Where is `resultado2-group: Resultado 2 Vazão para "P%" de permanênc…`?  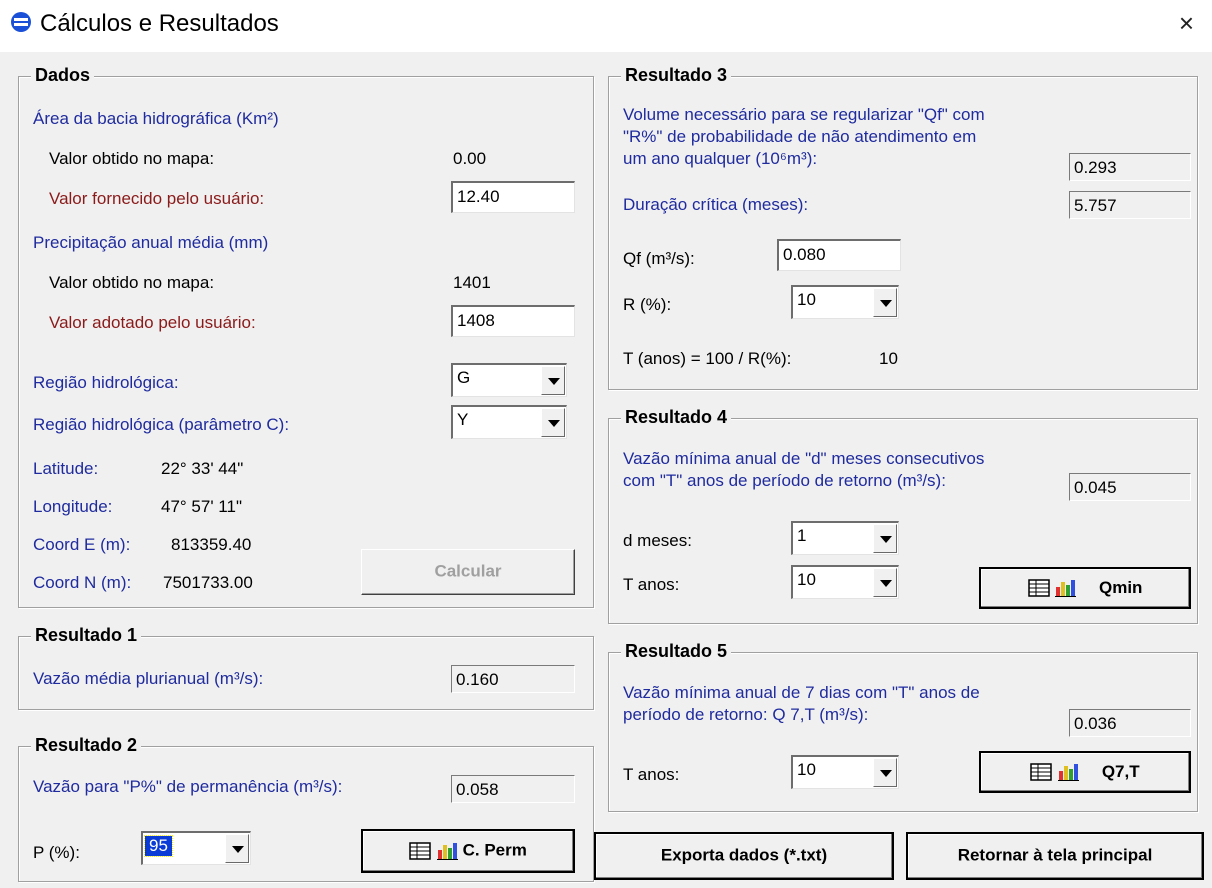
resultado2-group: Resultado 2 Vazão para "P%" de permanênc… is located at coordinates (306, 808).